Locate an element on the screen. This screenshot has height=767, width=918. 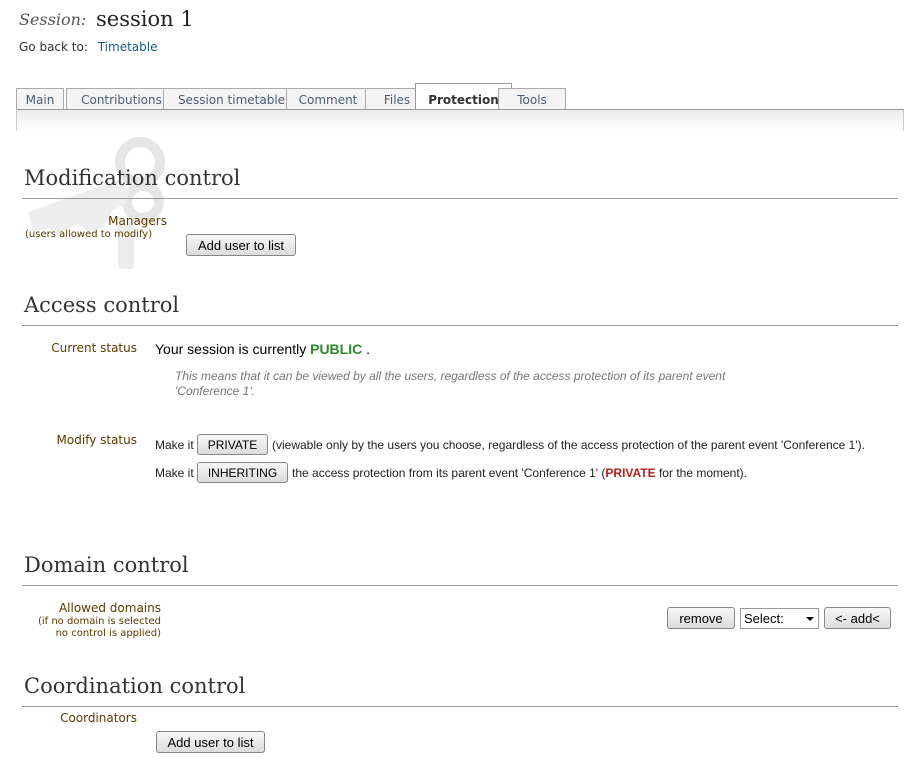
status-suffix: . is located at coordinates (368, 349).